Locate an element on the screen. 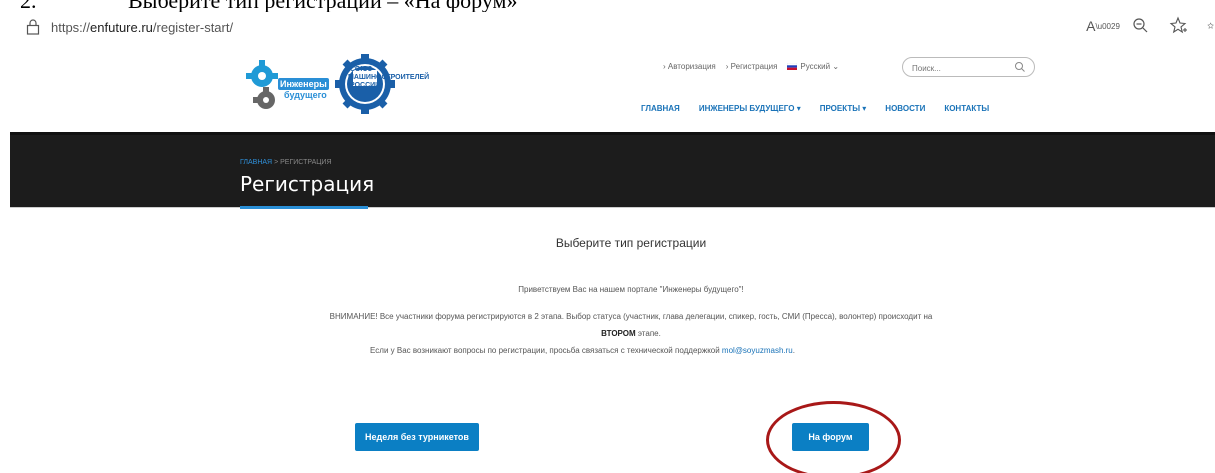  org-line3: РОССИИ is located at coordinates (365, 85).